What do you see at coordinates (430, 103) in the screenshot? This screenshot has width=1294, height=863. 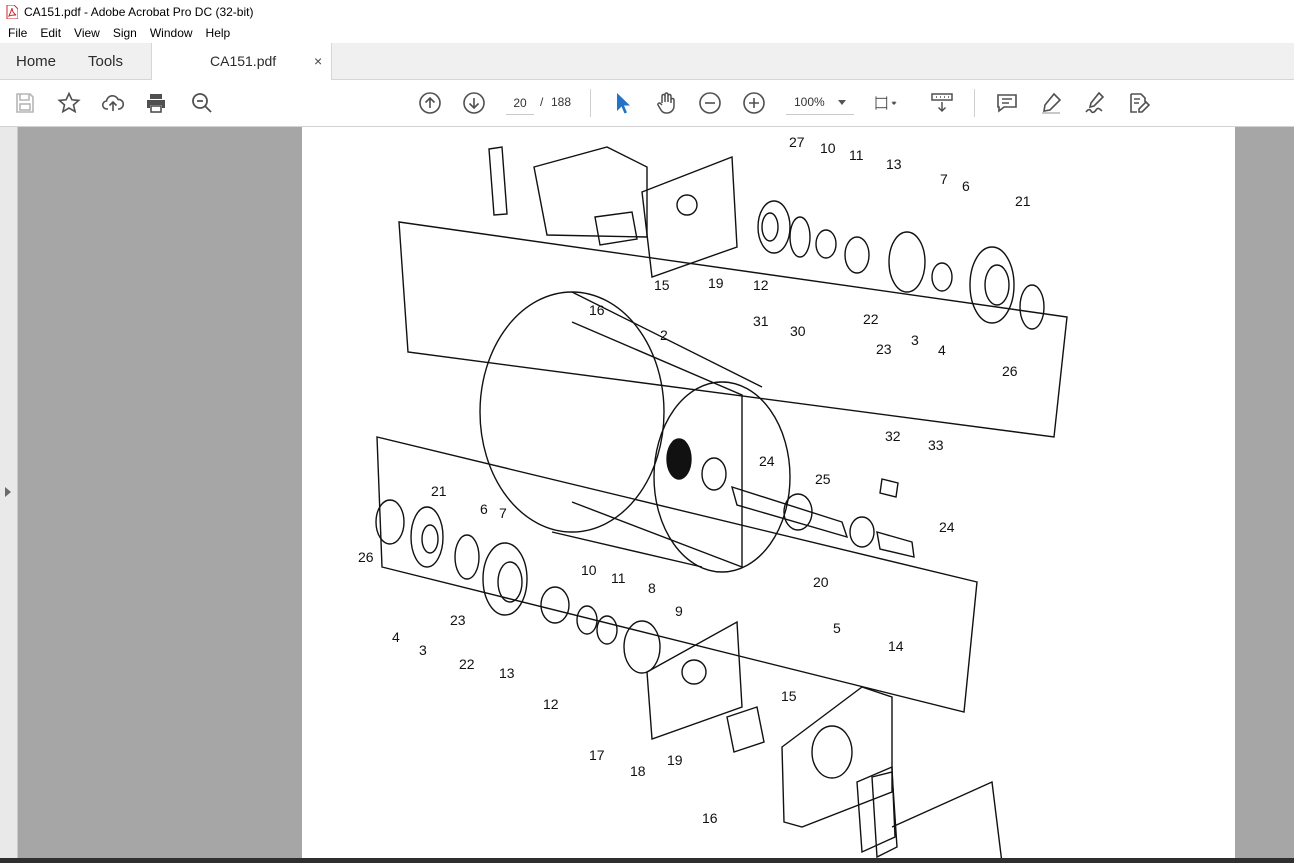 I see `page-up-icon` at bounding box center [430, 103].